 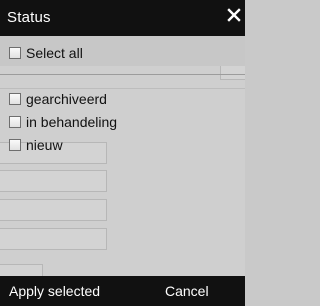 What do you see at coordinates (29, 17) in the screenshot?
I see `dialog-title: Status` at bounding box center [29, 17].